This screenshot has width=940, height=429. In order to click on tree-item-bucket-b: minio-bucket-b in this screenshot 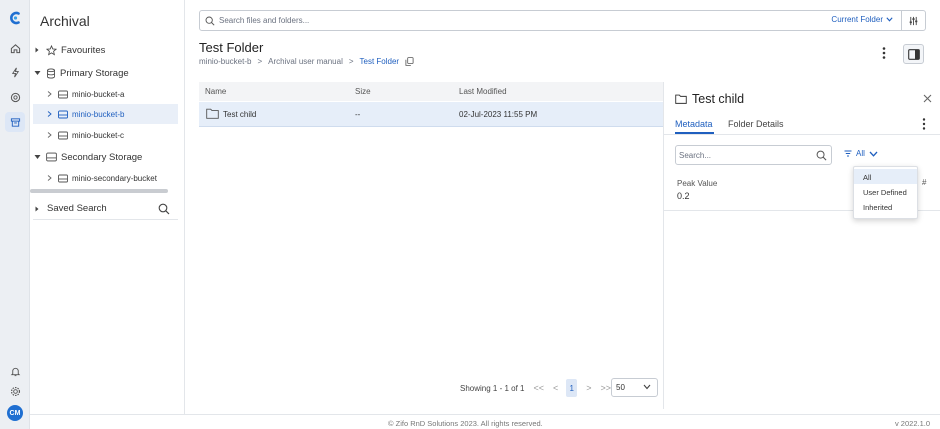, I will do `click(105, 114)`.